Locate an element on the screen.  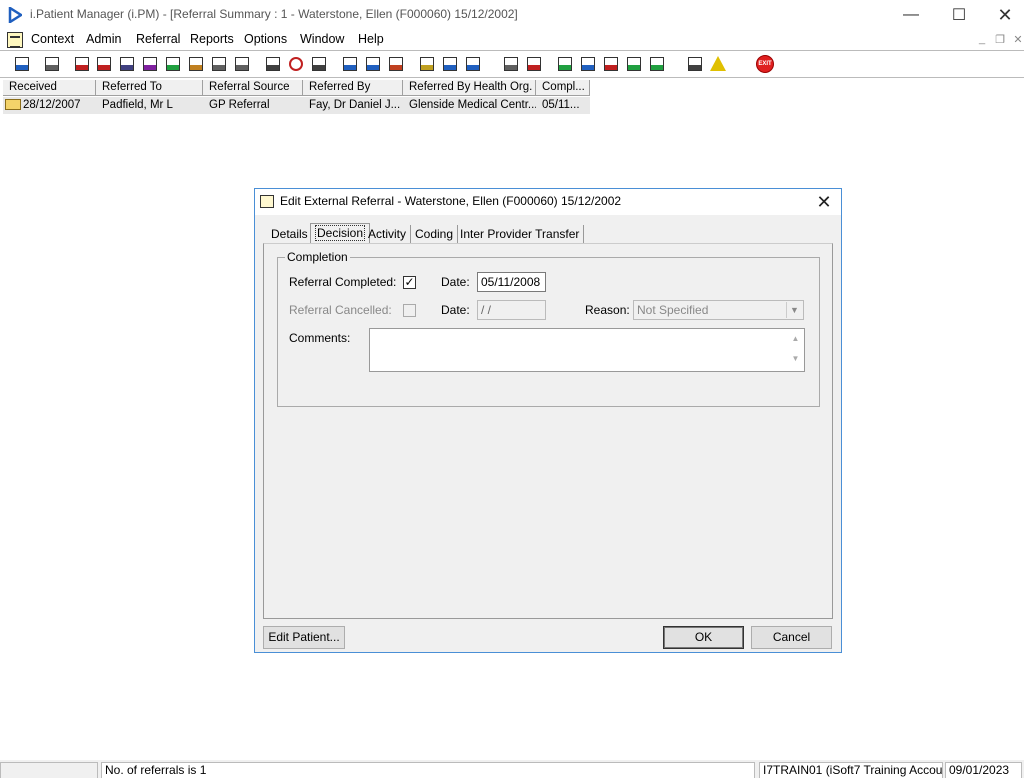
document-magnify-toolbar-button is located at coordinates (127, 64).